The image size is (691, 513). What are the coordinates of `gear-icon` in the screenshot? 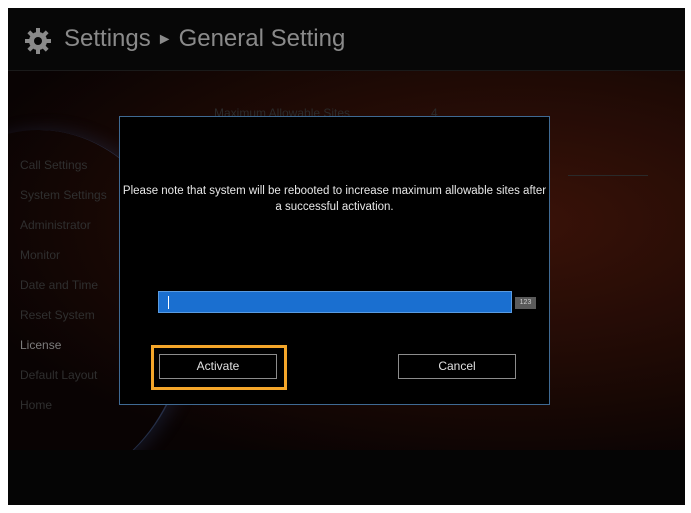 It's located at (38, 41).